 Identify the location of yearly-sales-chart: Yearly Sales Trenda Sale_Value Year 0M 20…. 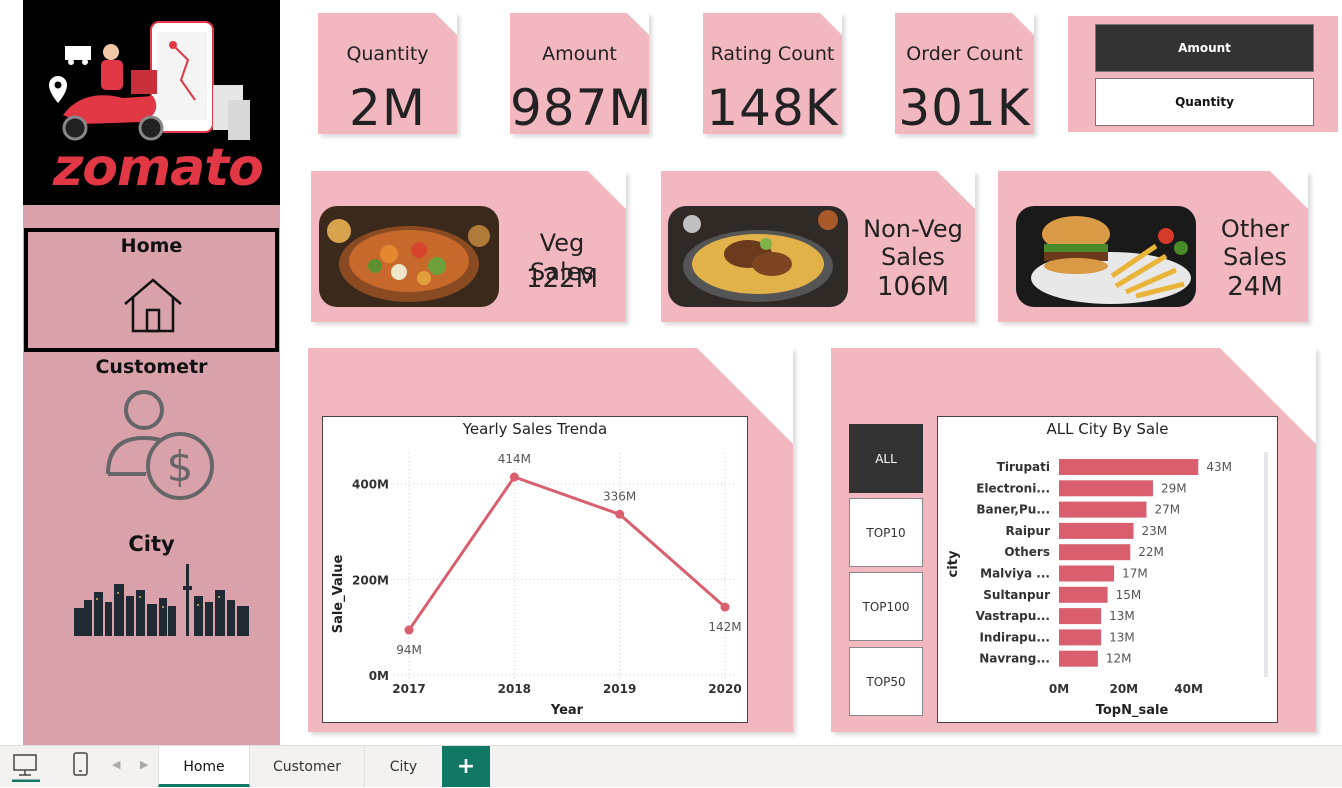
(535, 569).